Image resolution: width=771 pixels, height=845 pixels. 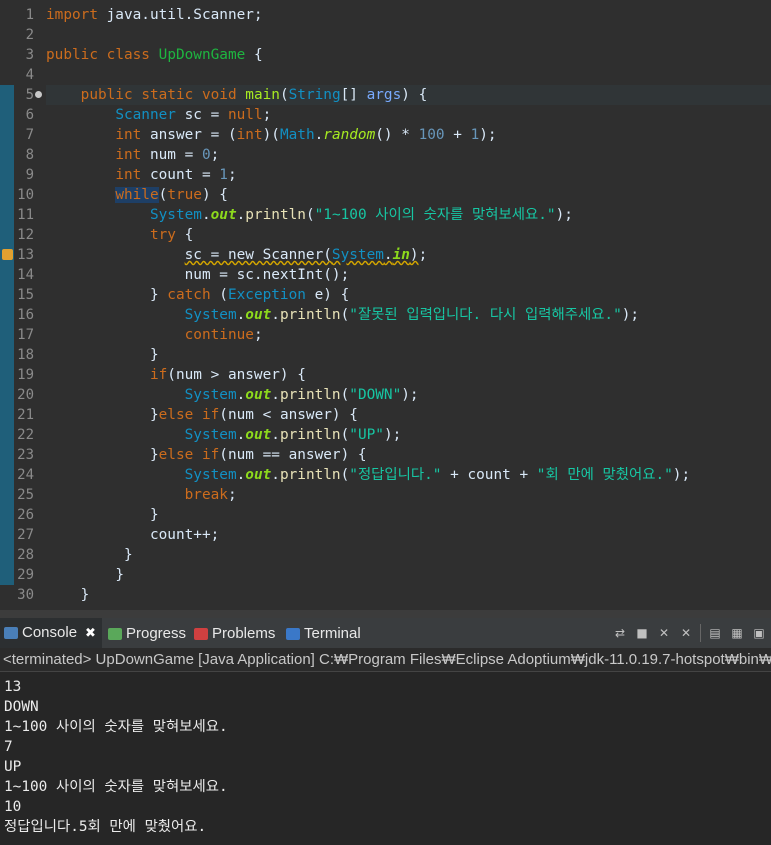 I want to click on code-line: int num = 0;, so click(x=408, y=155).